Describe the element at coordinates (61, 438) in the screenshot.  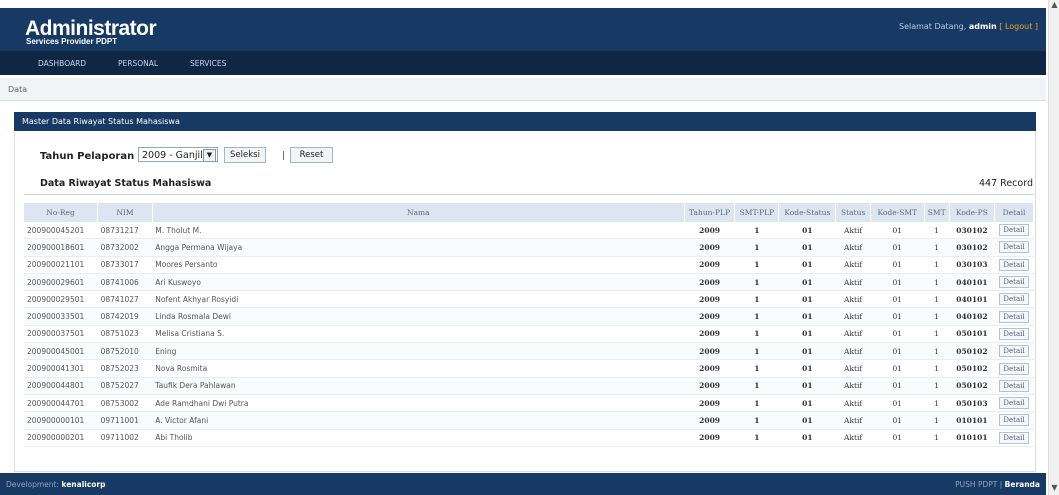
I see `table-cell: 200900000201` at that location.